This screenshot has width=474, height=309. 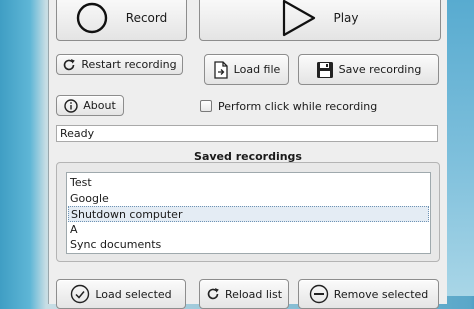 I want to click on desktop-background, so click(x=460, y=148).